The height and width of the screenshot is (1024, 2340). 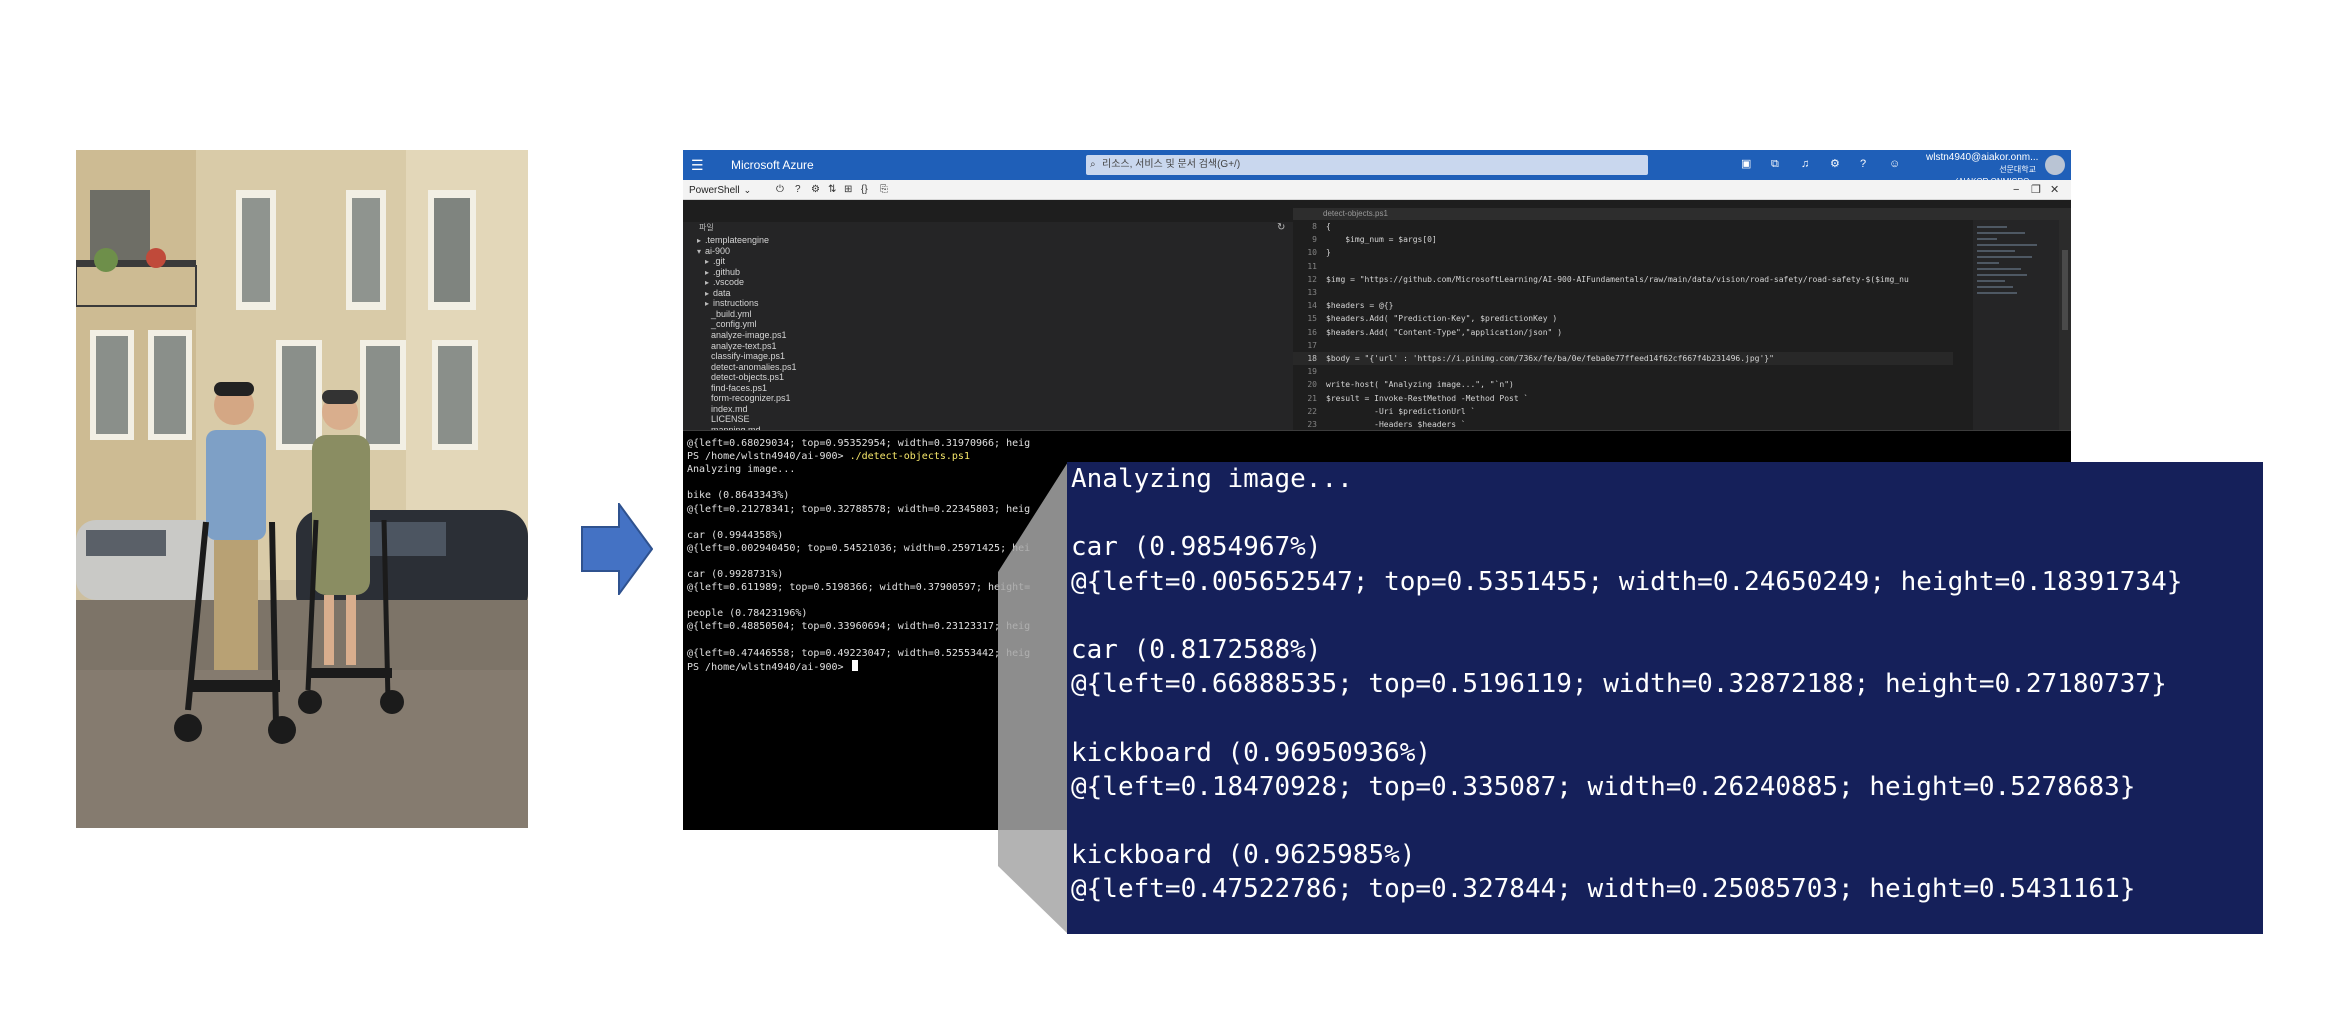 I want to click on terminal-line: people (0.78423196%), so click(x=747, y=613).